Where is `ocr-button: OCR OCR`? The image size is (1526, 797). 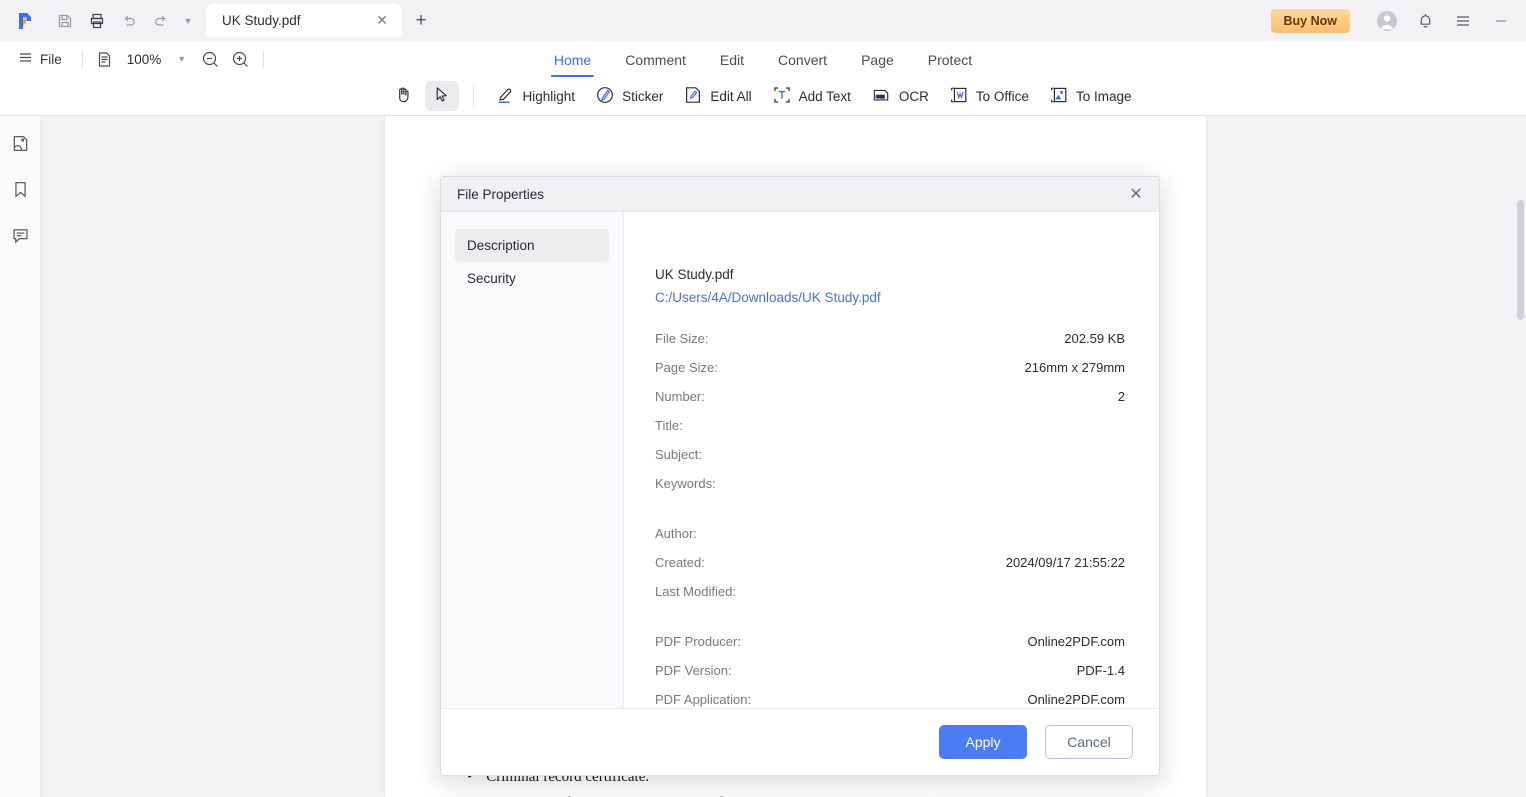
ocr-button: OCR OCR is located at coordinates (900, 96).